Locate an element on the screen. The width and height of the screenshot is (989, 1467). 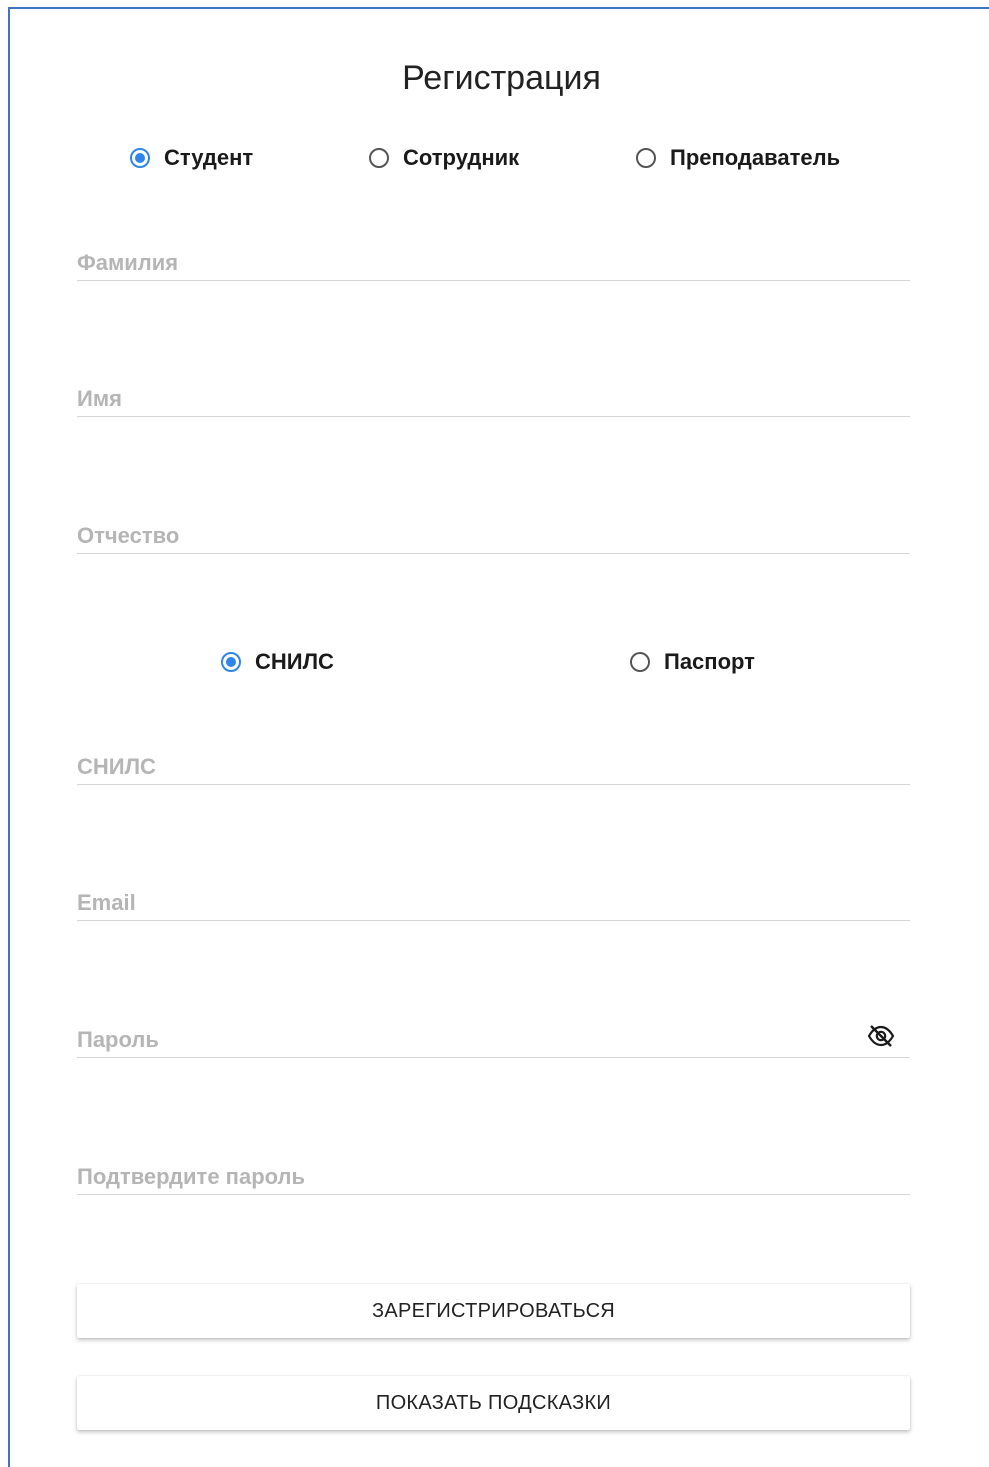
first-name-input is located at coordinates (473, 399).